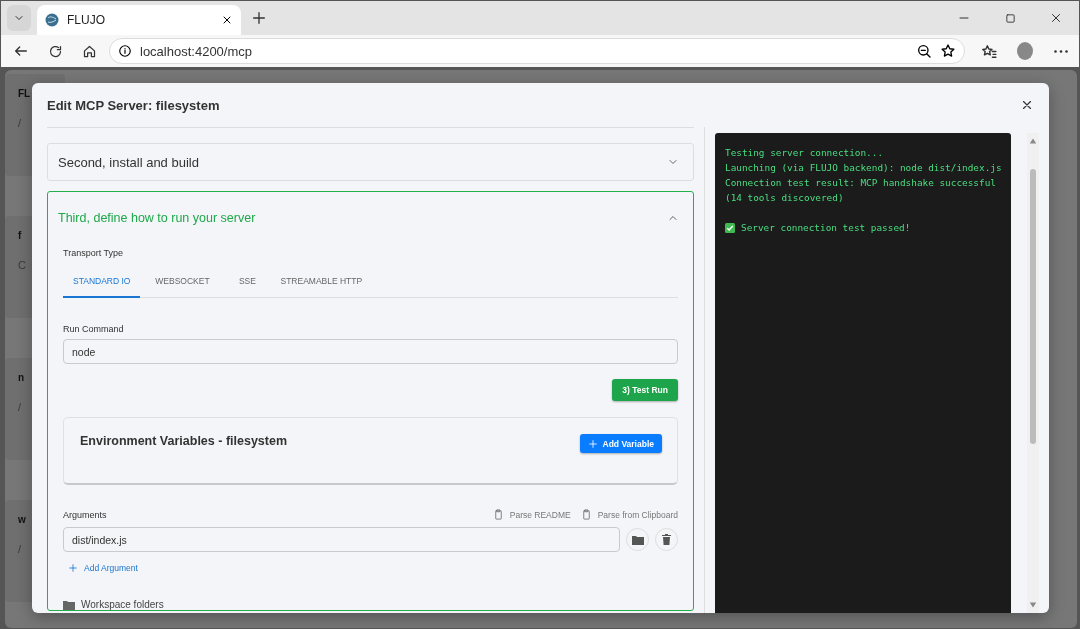 The width and height of the screenshot is (1080, 629). I want to click on check-box-icon, so click(730, 227).